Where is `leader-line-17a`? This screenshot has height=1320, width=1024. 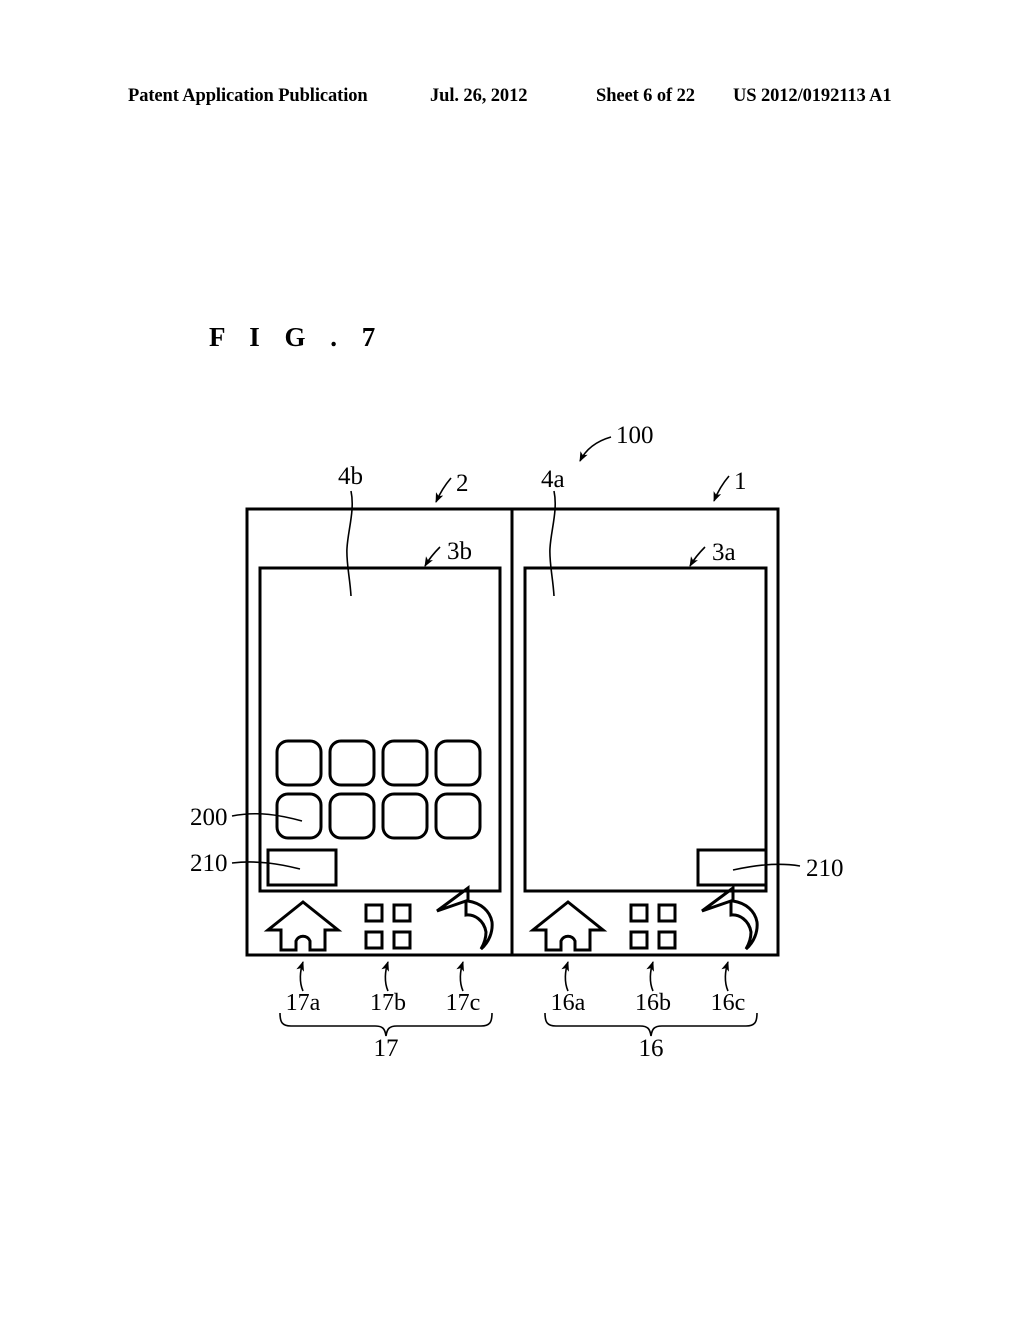 leader-line-17a is located at coordinates (300, 976).